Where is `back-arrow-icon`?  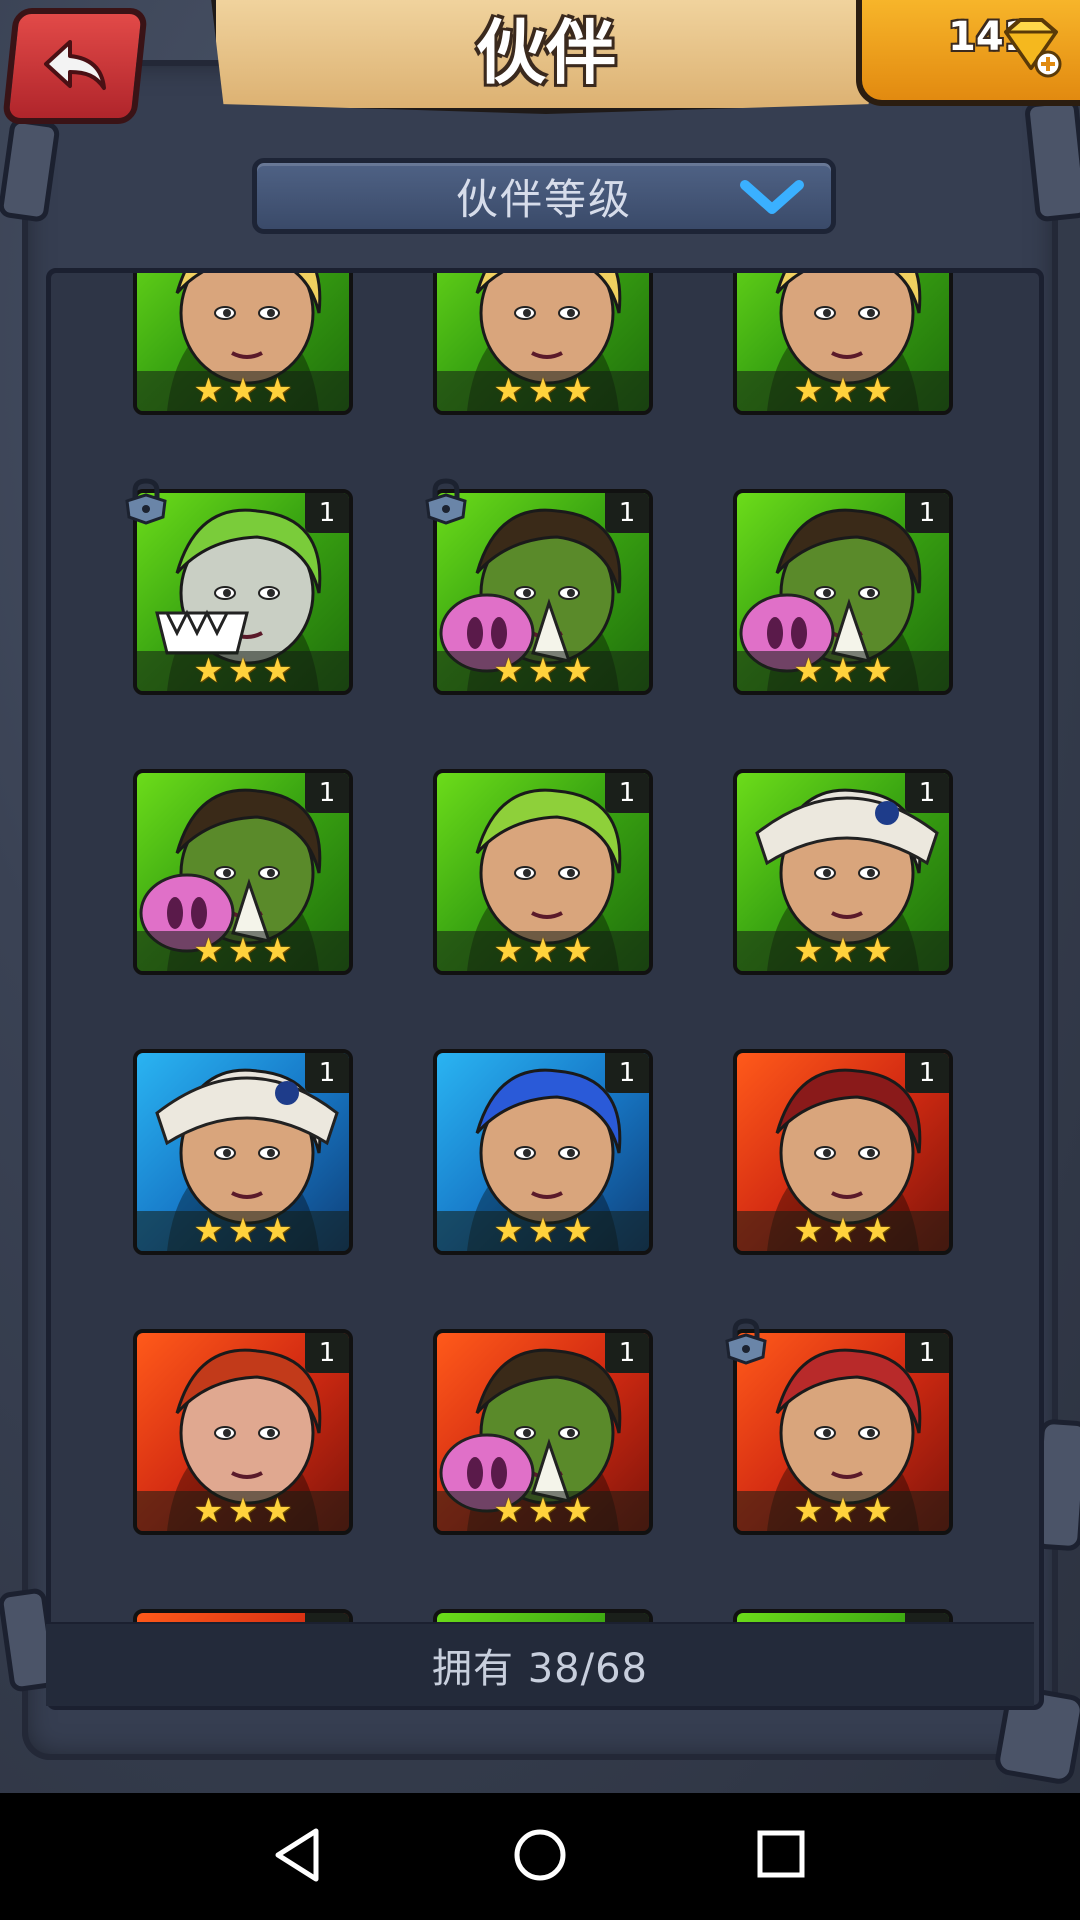 back-arrow-icon is located at coordinates (75, 65).